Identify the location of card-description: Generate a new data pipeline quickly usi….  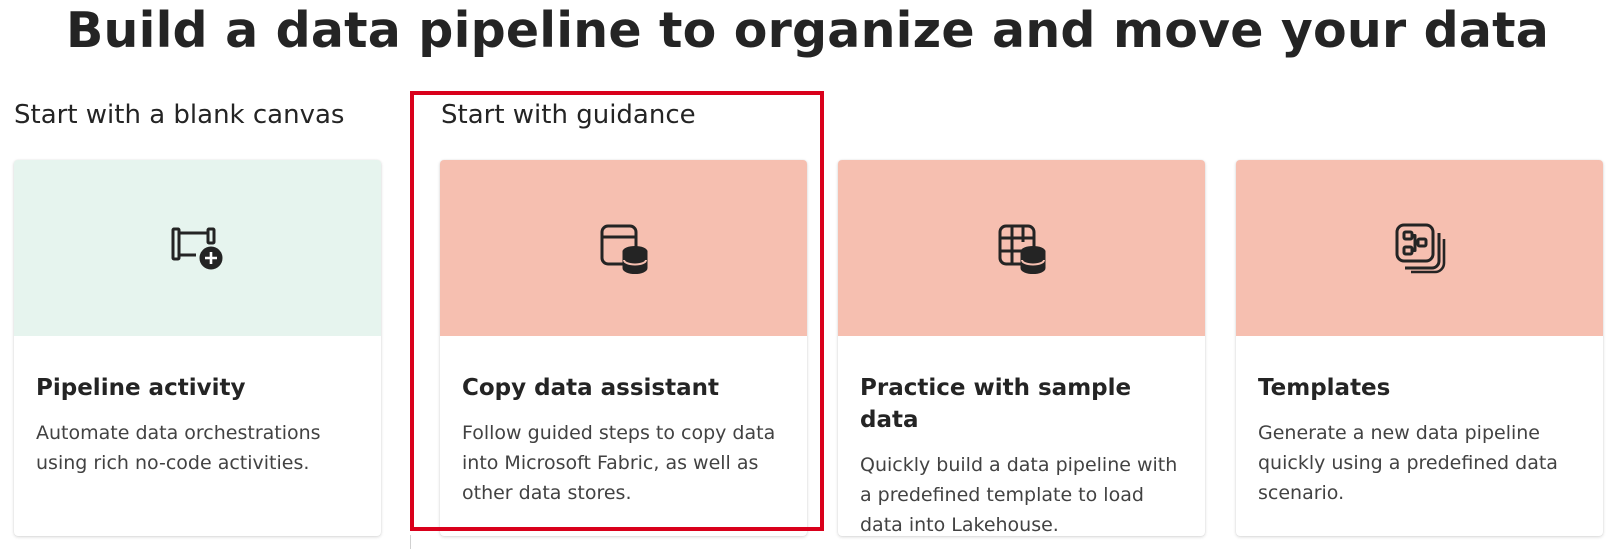
(1408, 463).